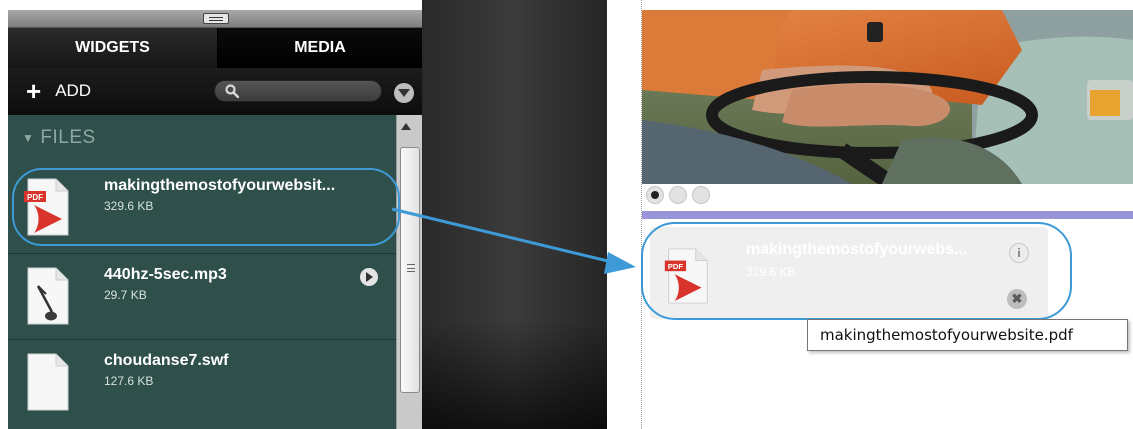 The width and height of the screenshot is (1133, 429). Describe the element at coordinates (320, 48) in the screenshot. I see `tab-media: MEDIA` at that location.